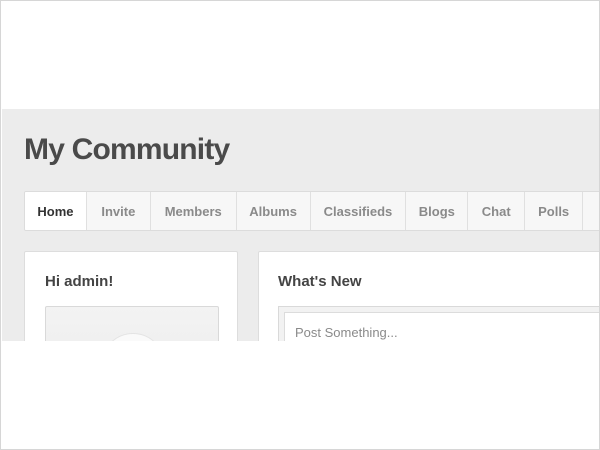 This screenshot has width=600, height=450. Describe the element at coordinates (194, 211) in the screenshot. I see `nav-item-members: Members` at that location.